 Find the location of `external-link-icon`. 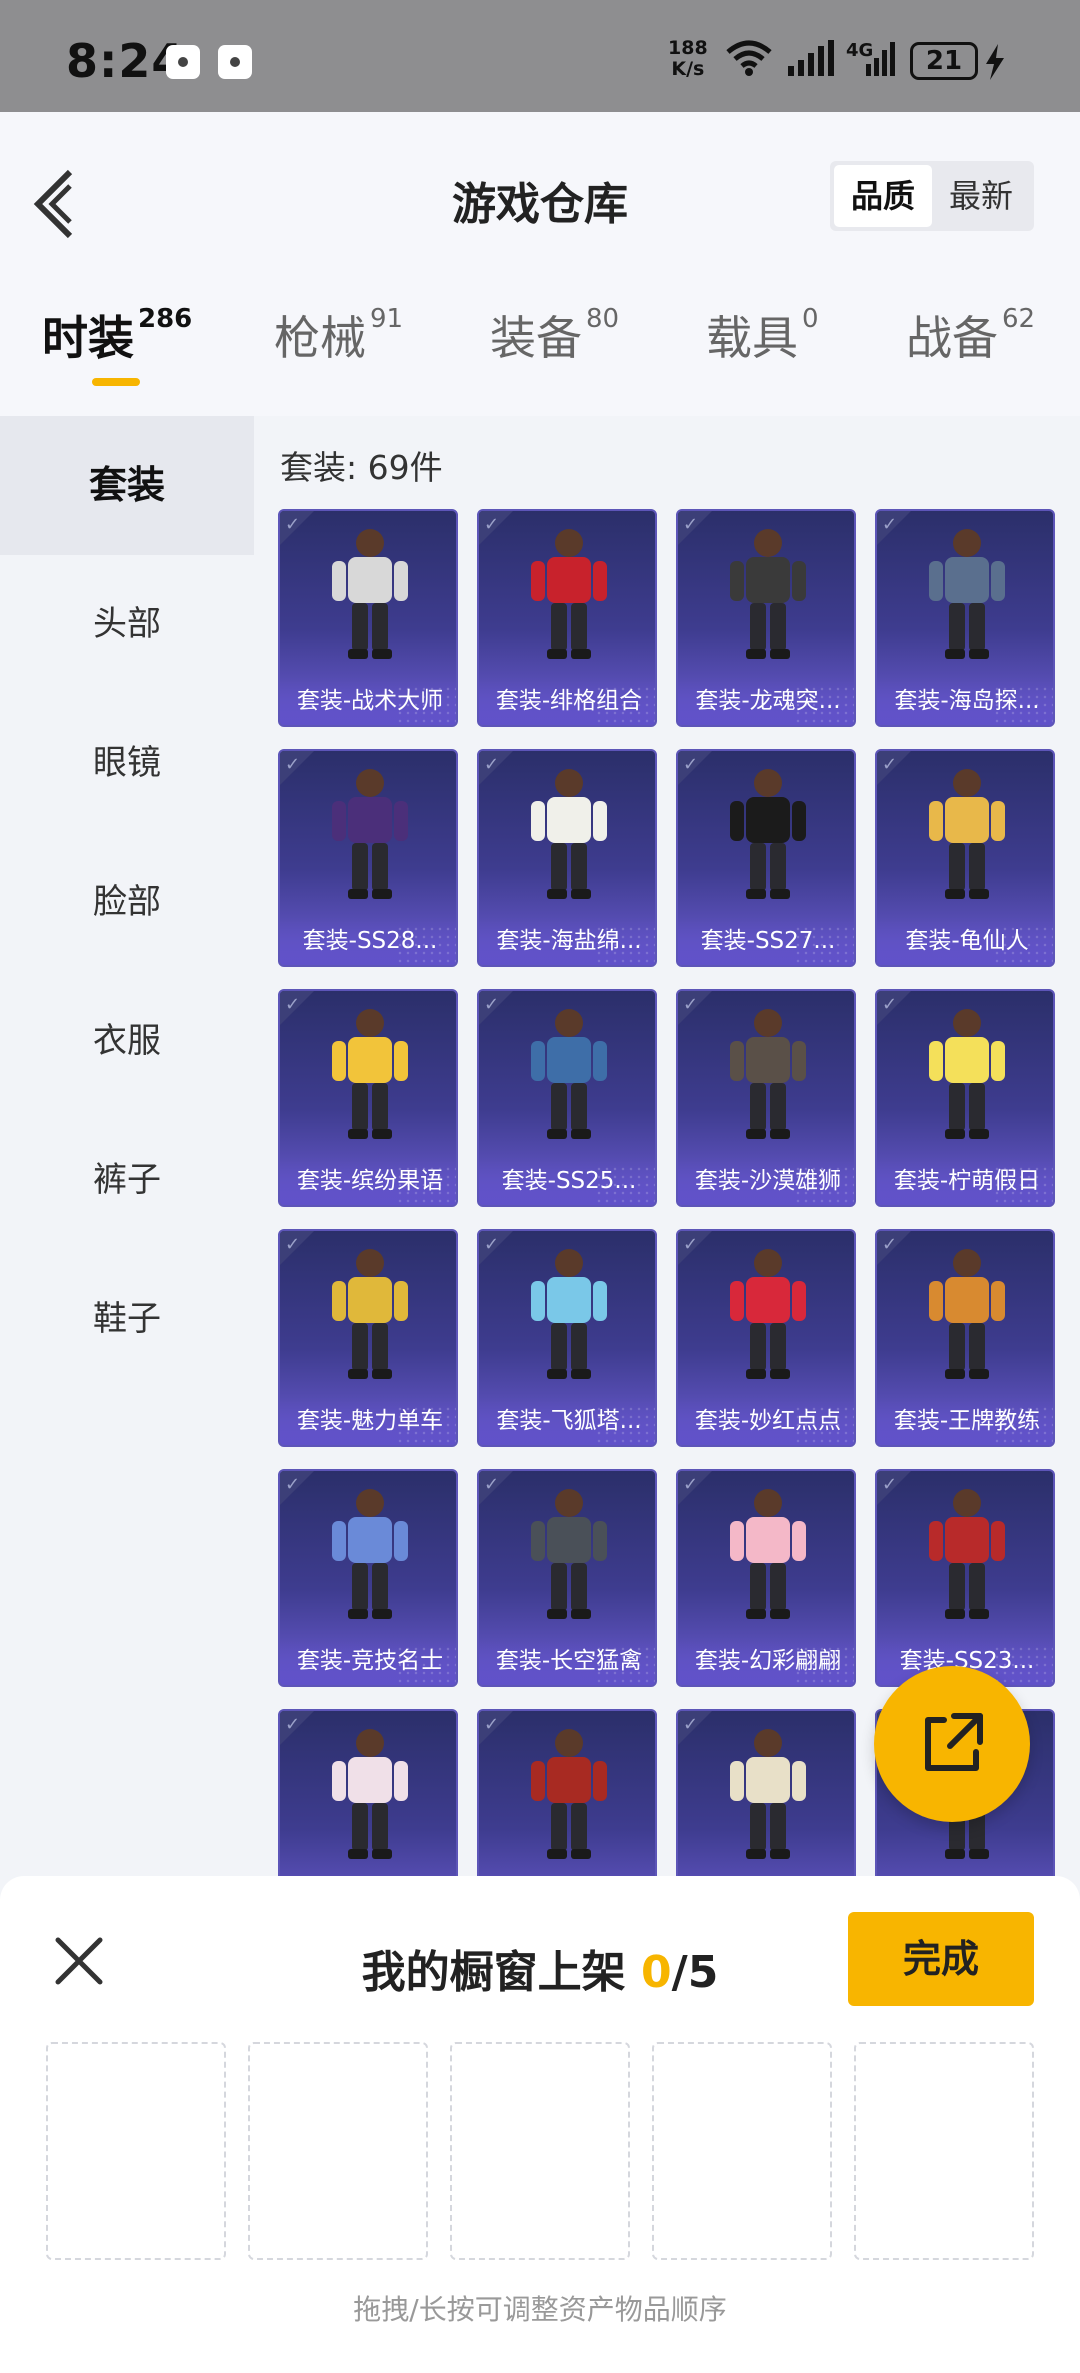

external-link-icon is located at coordinates (954, 1742).